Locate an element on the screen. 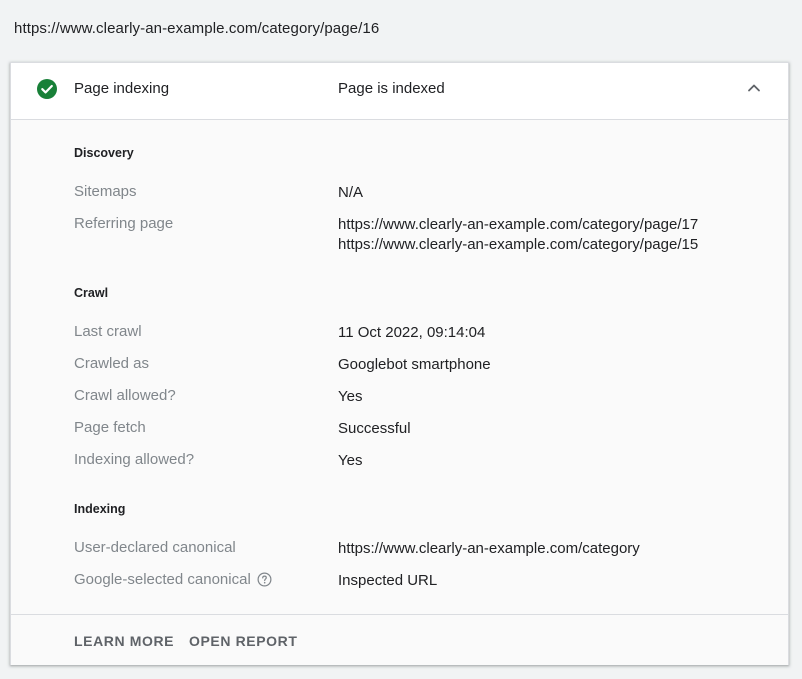 The height and width of the screenshot is (679, 802). google-selected-canonical-text: Google-selected canonical is located at coordinates (162, 579).